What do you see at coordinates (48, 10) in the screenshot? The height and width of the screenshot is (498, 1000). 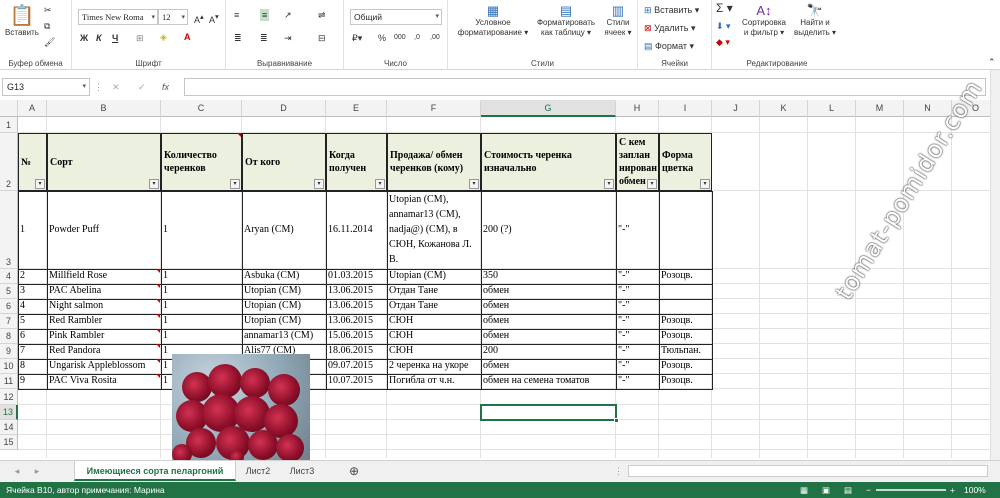 I see `cut-icon: ✂` at bounding box center [48, 10].